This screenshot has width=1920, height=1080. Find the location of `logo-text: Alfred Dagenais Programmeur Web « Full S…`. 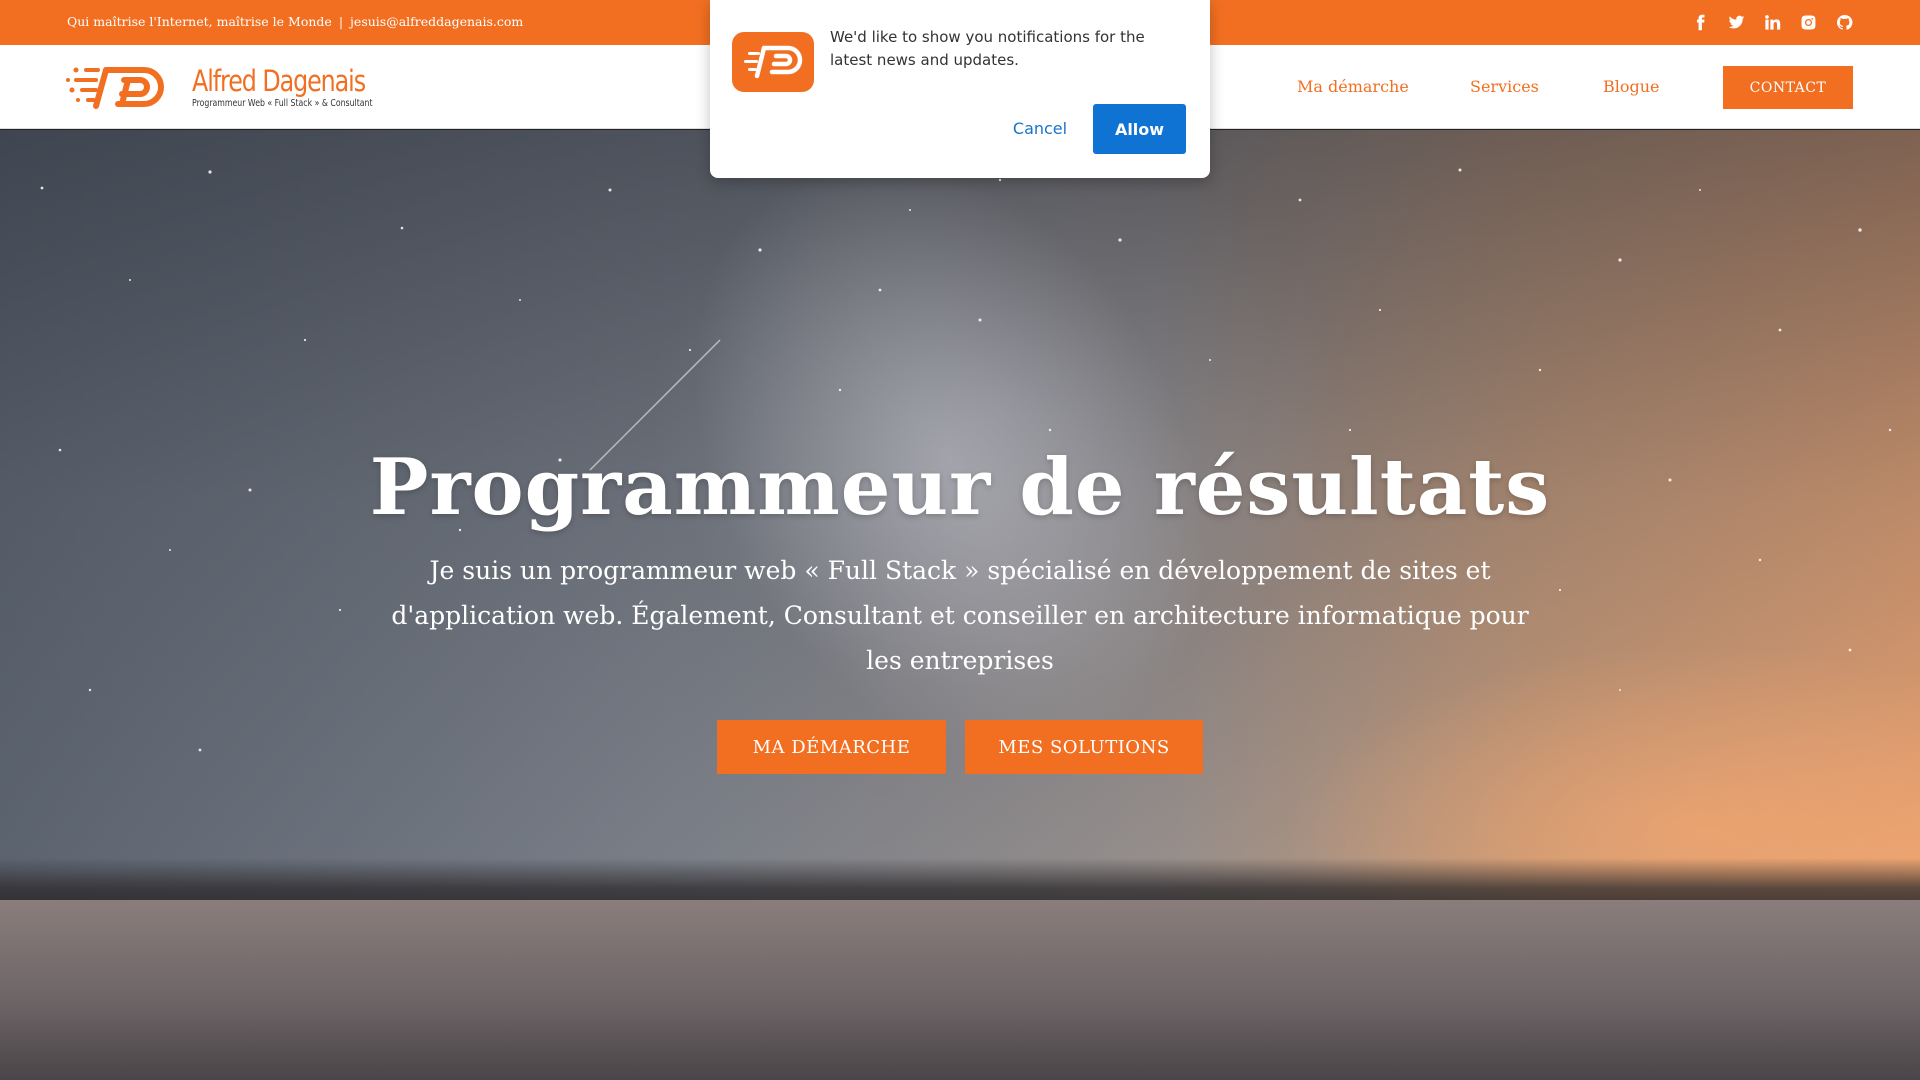

logo-text: Alfred Dagenais Programmeur Web « Full S… is located at coordinates (307, 87).